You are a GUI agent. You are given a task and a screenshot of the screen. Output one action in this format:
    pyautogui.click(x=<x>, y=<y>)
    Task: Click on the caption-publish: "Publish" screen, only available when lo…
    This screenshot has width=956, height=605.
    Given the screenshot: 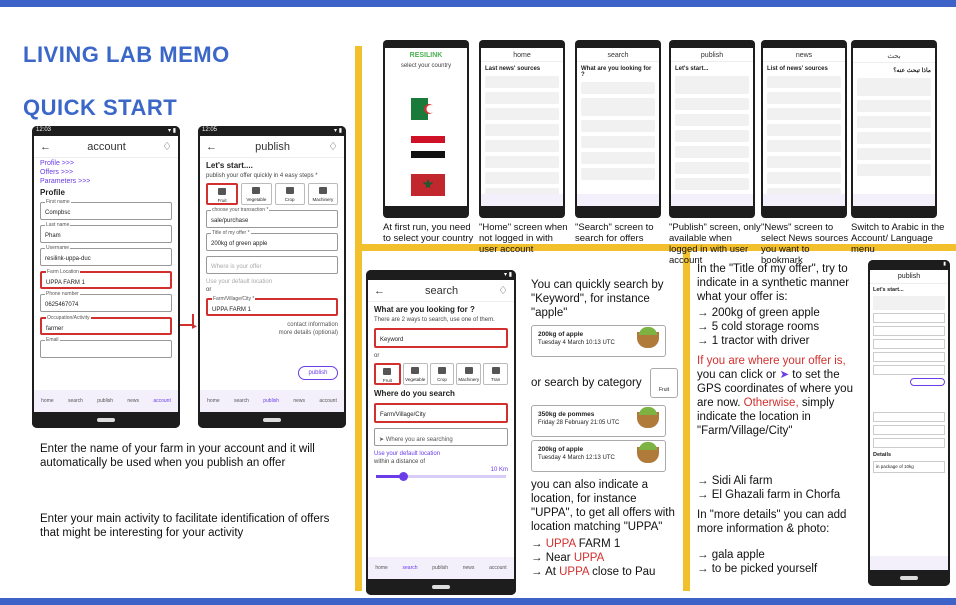 What is the action you would take?
    pyautogui.click(x=715, y=244)
    